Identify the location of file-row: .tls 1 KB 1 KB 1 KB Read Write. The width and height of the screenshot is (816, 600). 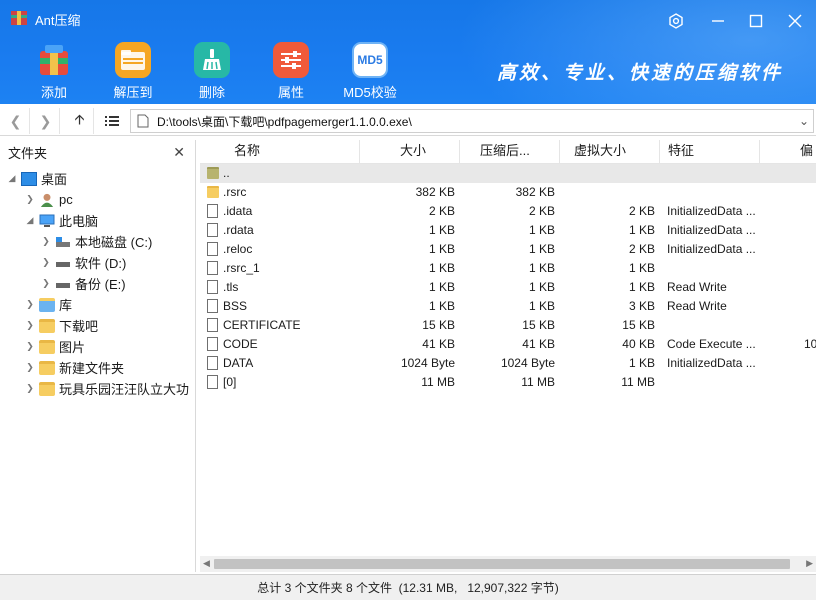
(508, 287).